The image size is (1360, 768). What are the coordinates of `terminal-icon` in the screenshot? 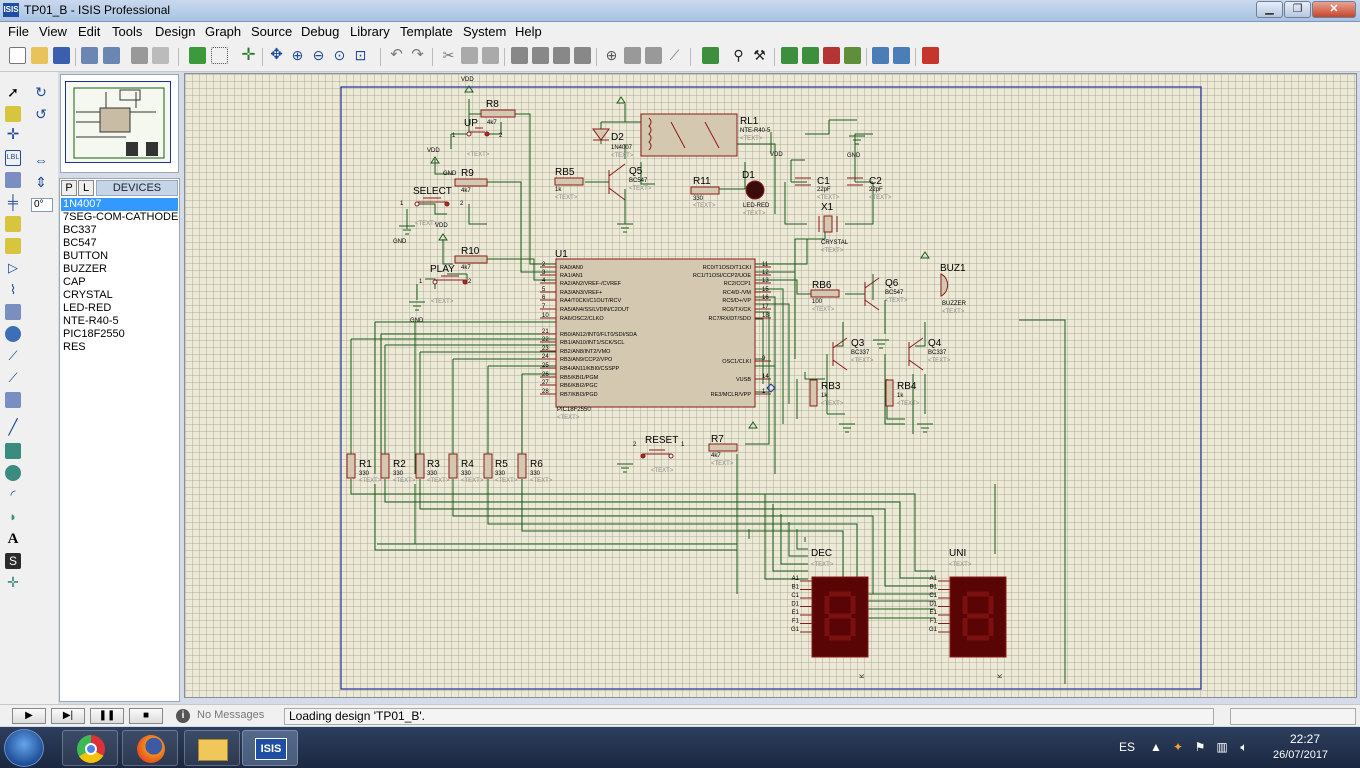 It's located at (13, 246).